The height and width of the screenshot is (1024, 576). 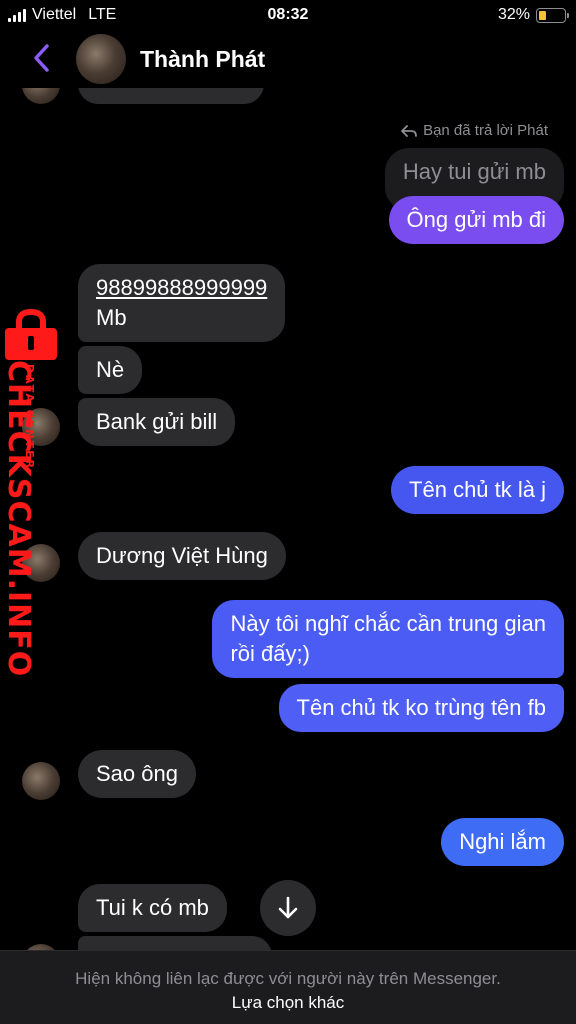 What do you see at coordinates (533, 15) in the screenshot?
I see `status-right: 32%` at bounding box center [533, 15].